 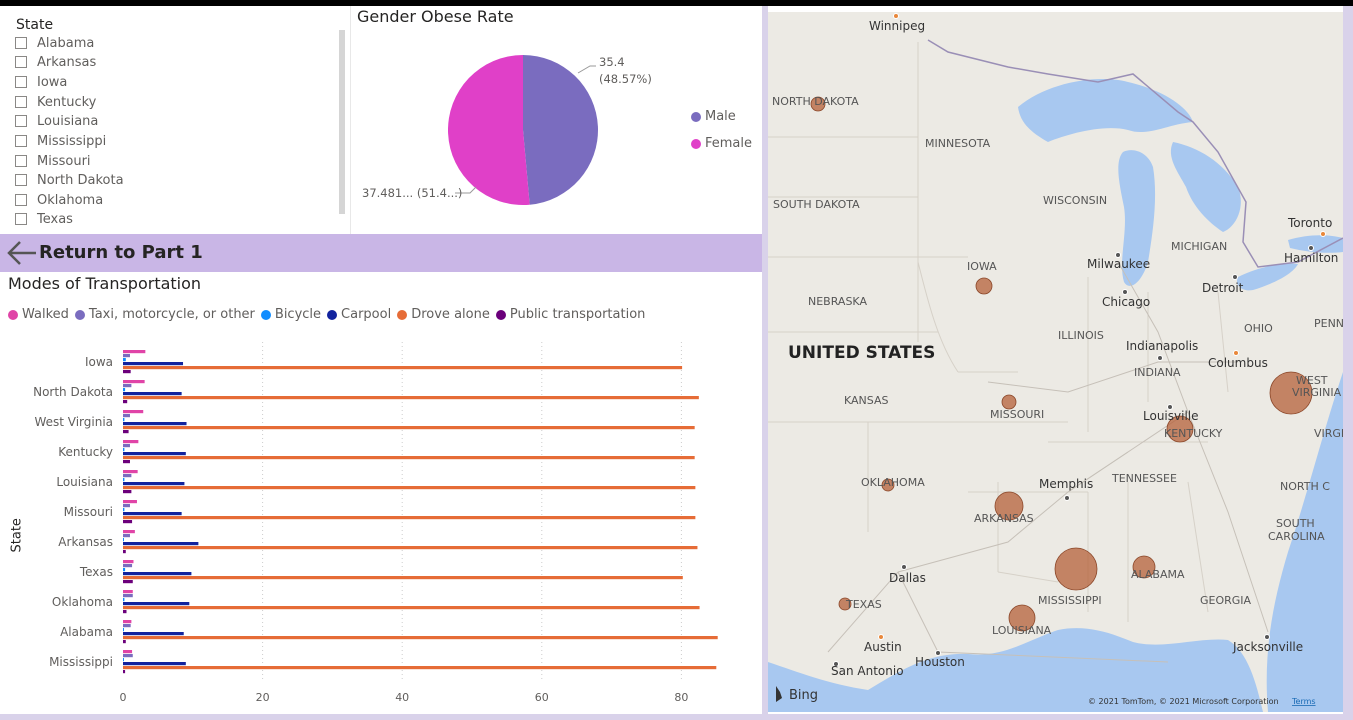 What do you see at coordinates (1157, 372) in the screenshot?
I see `state-label: INDIANA` at bounding box center [1157, 372].